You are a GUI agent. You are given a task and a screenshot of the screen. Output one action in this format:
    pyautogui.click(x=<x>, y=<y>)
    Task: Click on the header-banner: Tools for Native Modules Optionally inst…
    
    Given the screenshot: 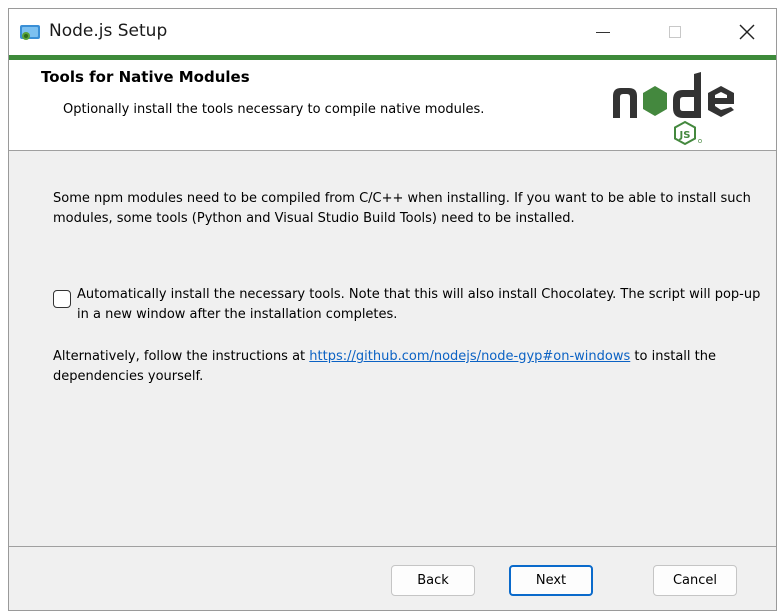 What is the action you would take?
    pyautogui.click(x=392, y=105)
    